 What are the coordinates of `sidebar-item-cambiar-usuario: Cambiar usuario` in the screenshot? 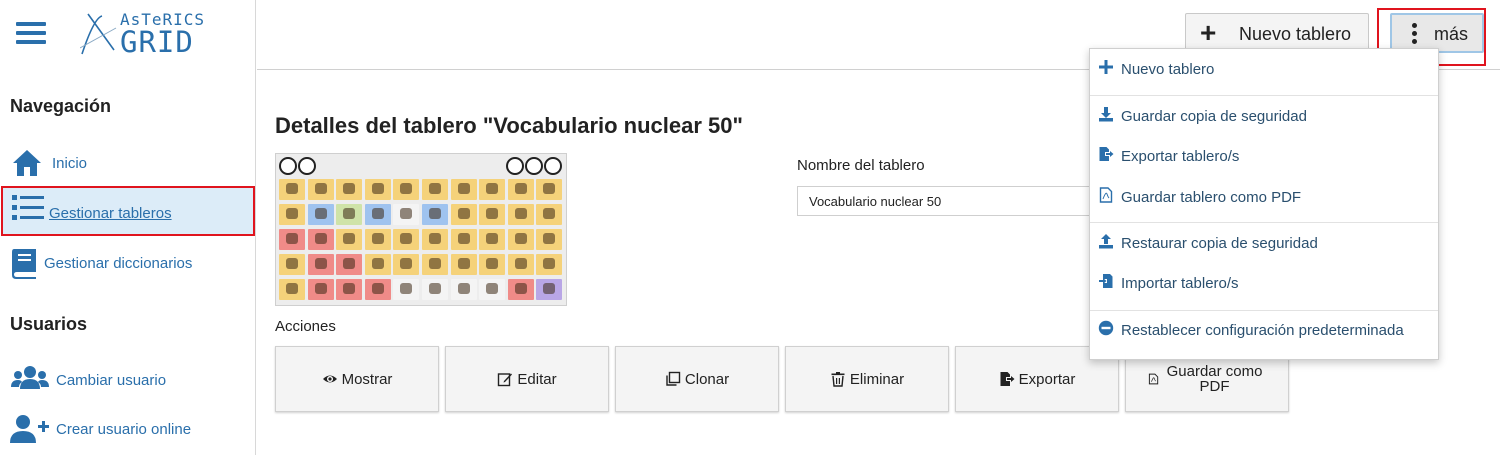 It's located at (128, 380).